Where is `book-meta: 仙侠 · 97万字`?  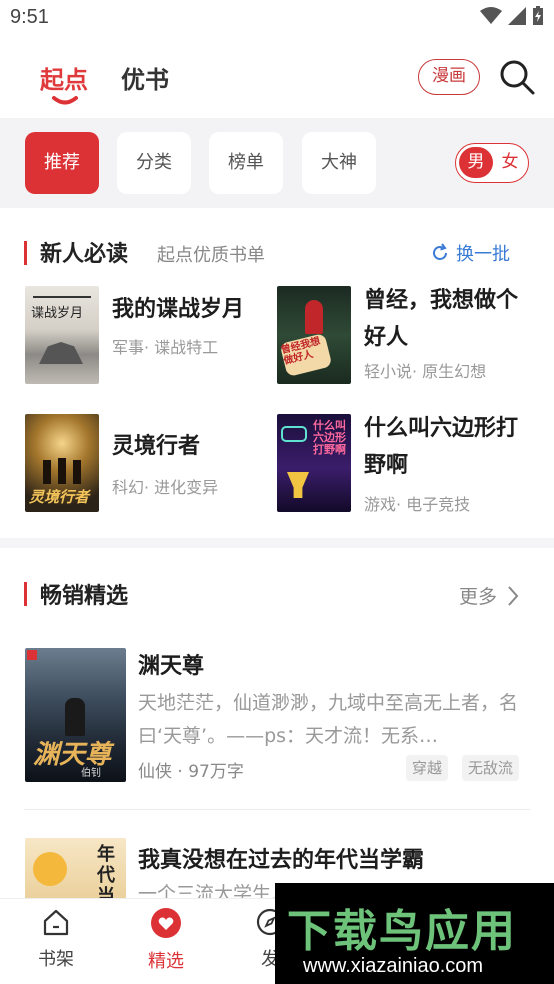
book-meta: 仙侠 · 97万字 is located at coordinates (191, 772).